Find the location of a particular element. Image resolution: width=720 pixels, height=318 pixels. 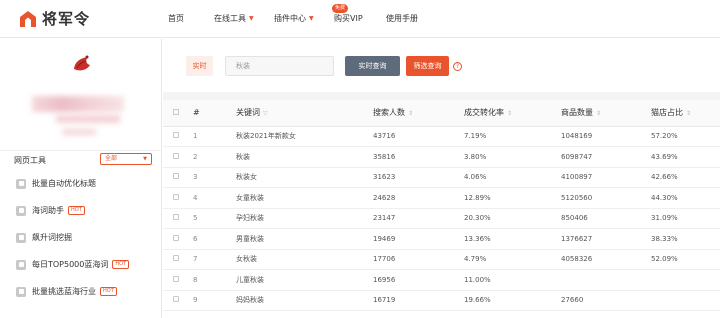

row-keyword: 女童秋装 is located at coordinates (304, 198).